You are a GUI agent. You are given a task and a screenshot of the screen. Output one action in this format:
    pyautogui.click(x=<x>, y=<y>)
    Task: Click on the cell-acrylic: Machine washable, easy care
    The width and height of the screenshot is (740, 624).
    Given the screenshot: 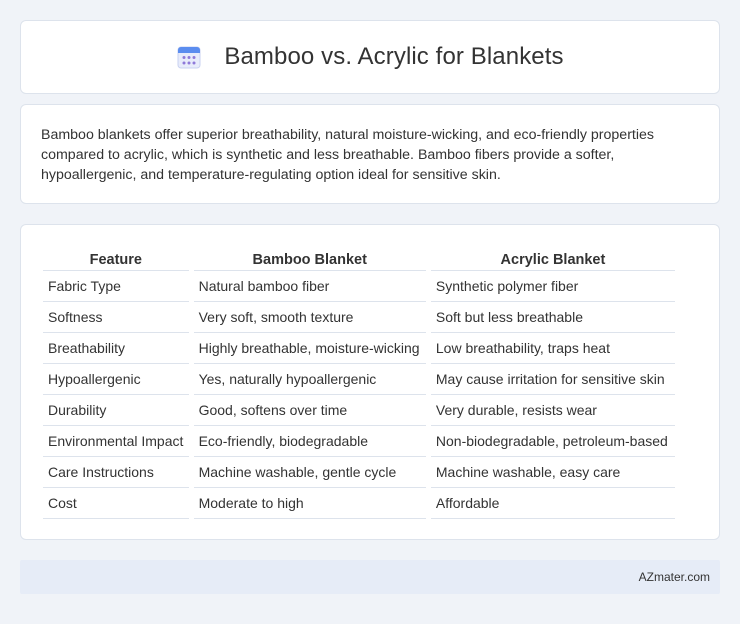 What is the action you would take?
    pyautogui.click(x=552, y=472)
    